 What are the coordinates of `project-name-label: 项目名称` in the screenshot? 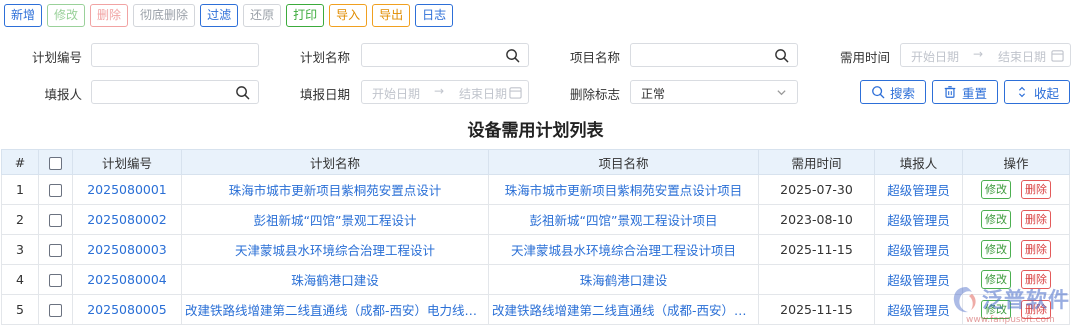 It's located at (594, 57).